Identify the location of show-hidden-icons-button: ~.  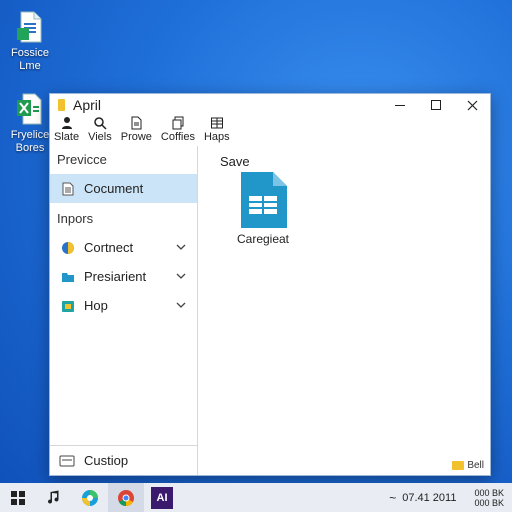
(392, 498).